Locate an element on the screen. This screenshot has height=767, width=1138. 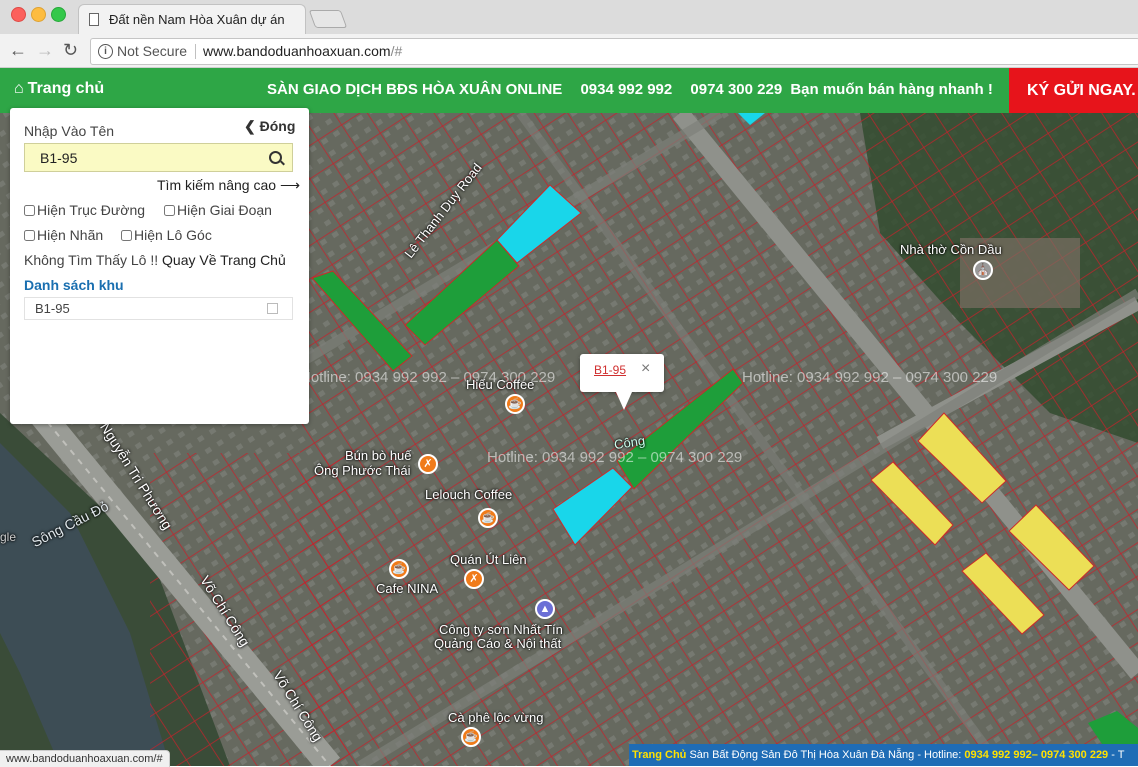
browser-tab: Đất nền Nam Hòa Xuân dự án is located at coordinates (192, 19).